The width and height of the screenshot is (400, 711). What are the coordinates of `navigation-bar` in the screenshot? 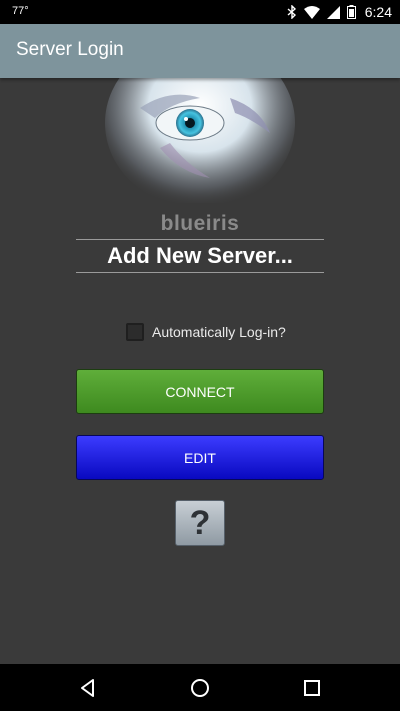 It's located at (200, 687).